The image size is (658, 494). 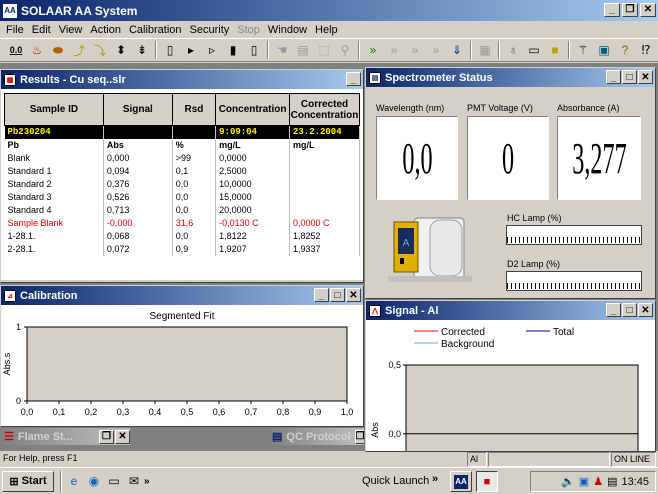 I want to click on folder-icon: ■, so click(x=555, y=50).